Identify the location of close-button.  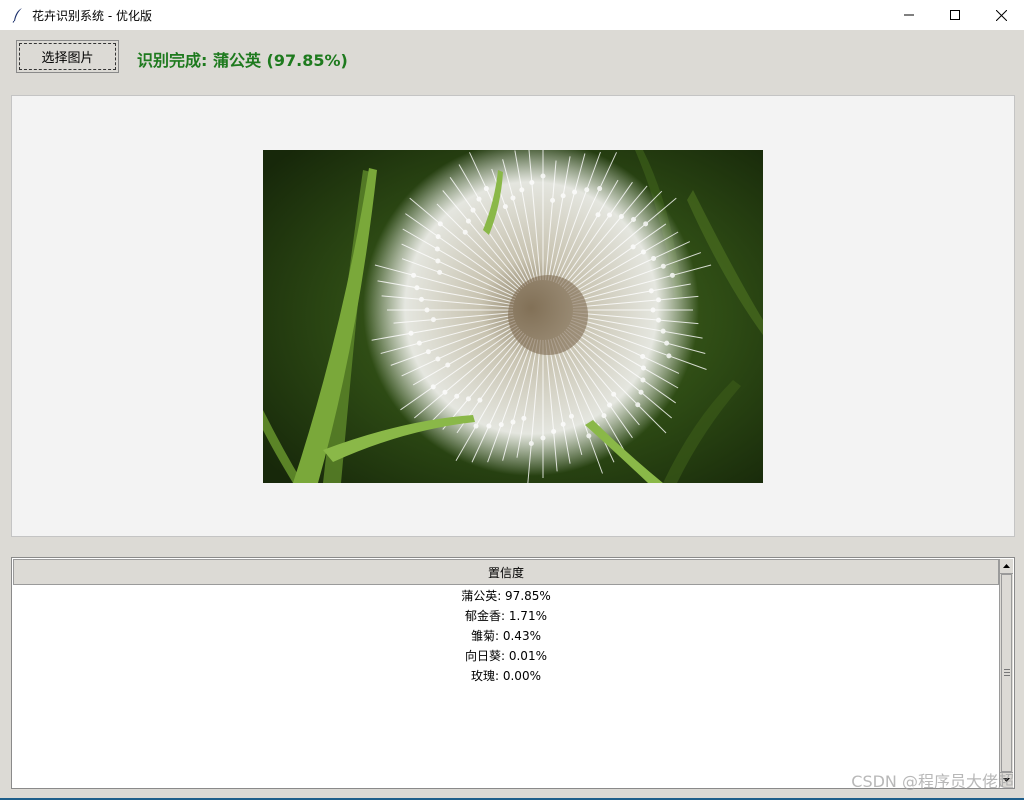
(1001, 15).